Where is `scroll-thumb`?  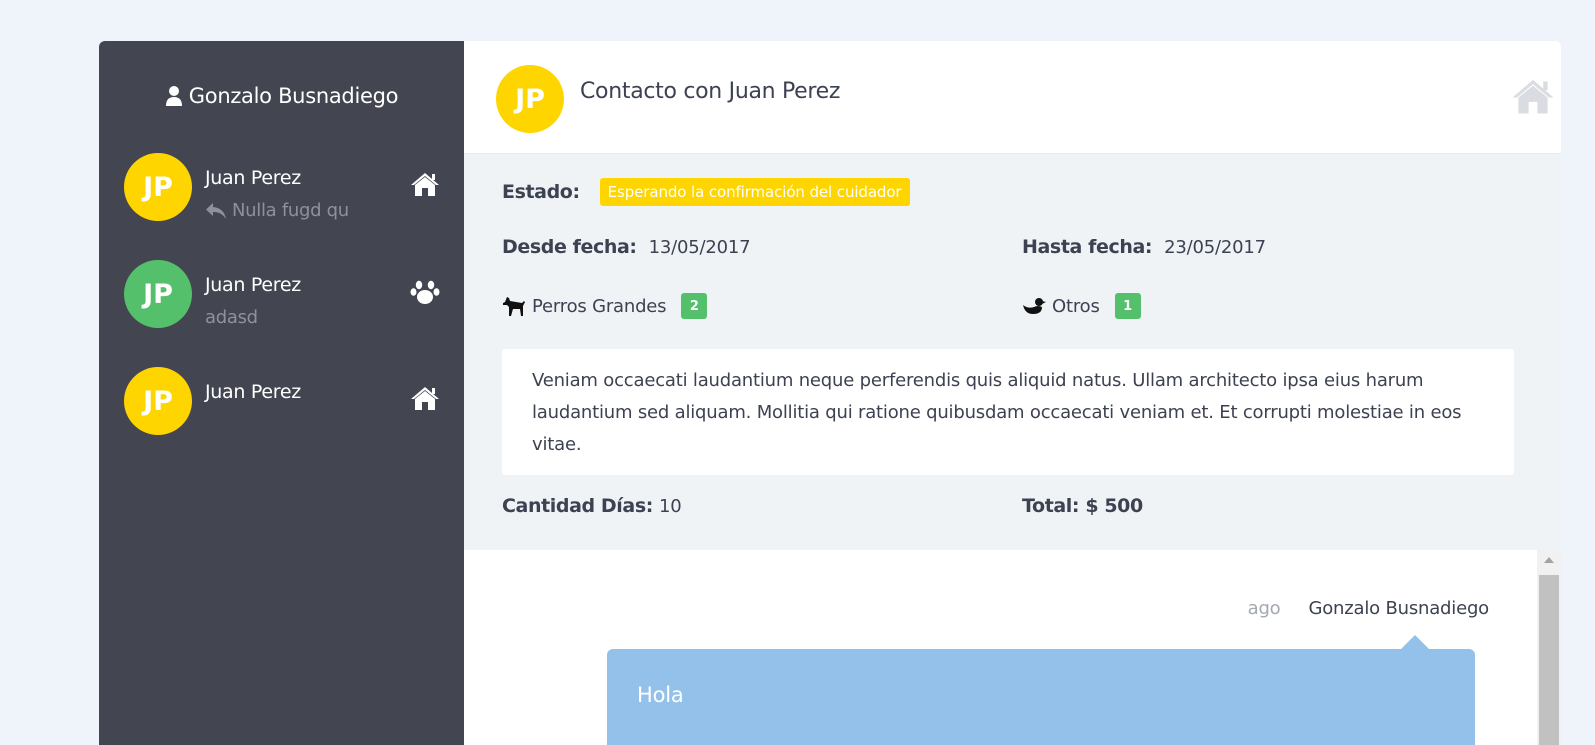
scroll-thumb is located at coordinates (1549, 660).